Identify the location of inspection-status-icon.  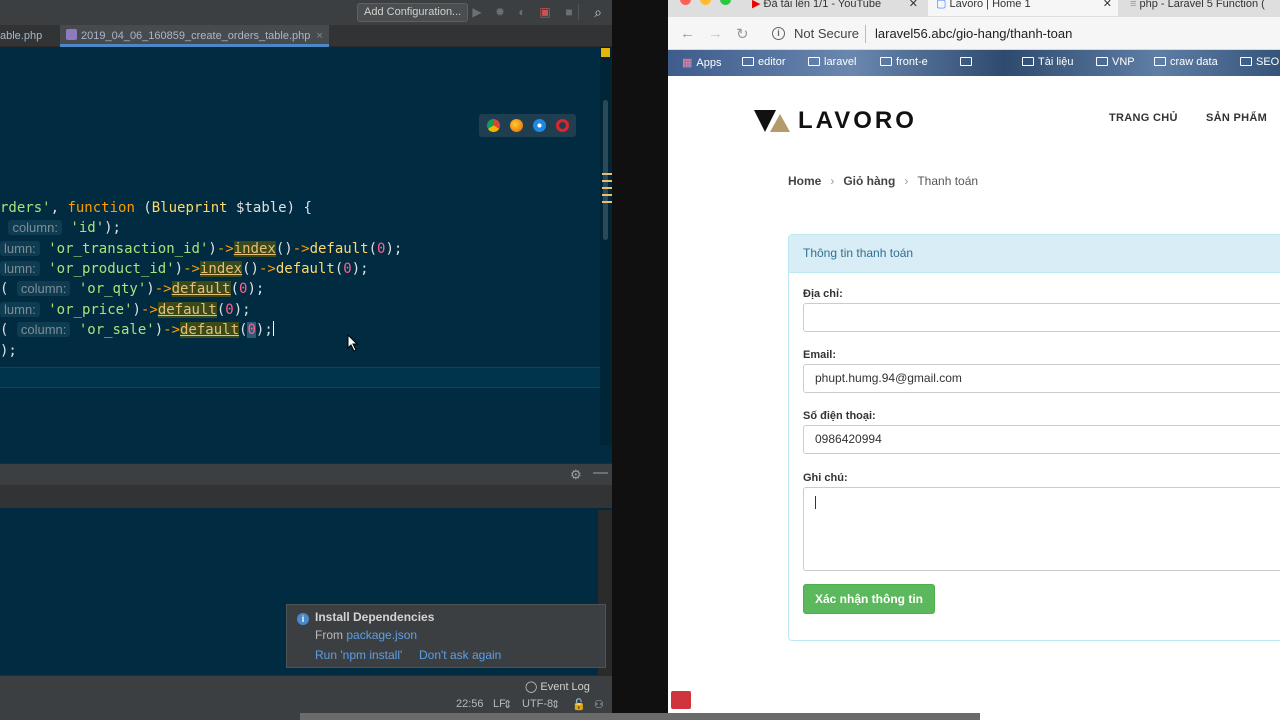
(605, 52).